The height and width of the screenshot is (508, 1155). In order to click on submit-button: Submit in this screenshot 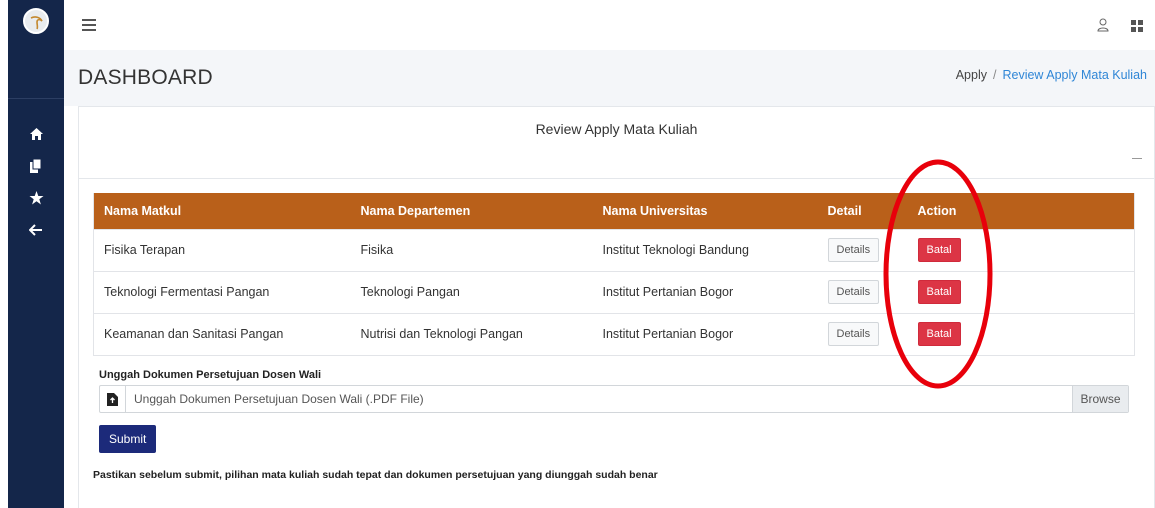, I will do `click(128, 439)`.